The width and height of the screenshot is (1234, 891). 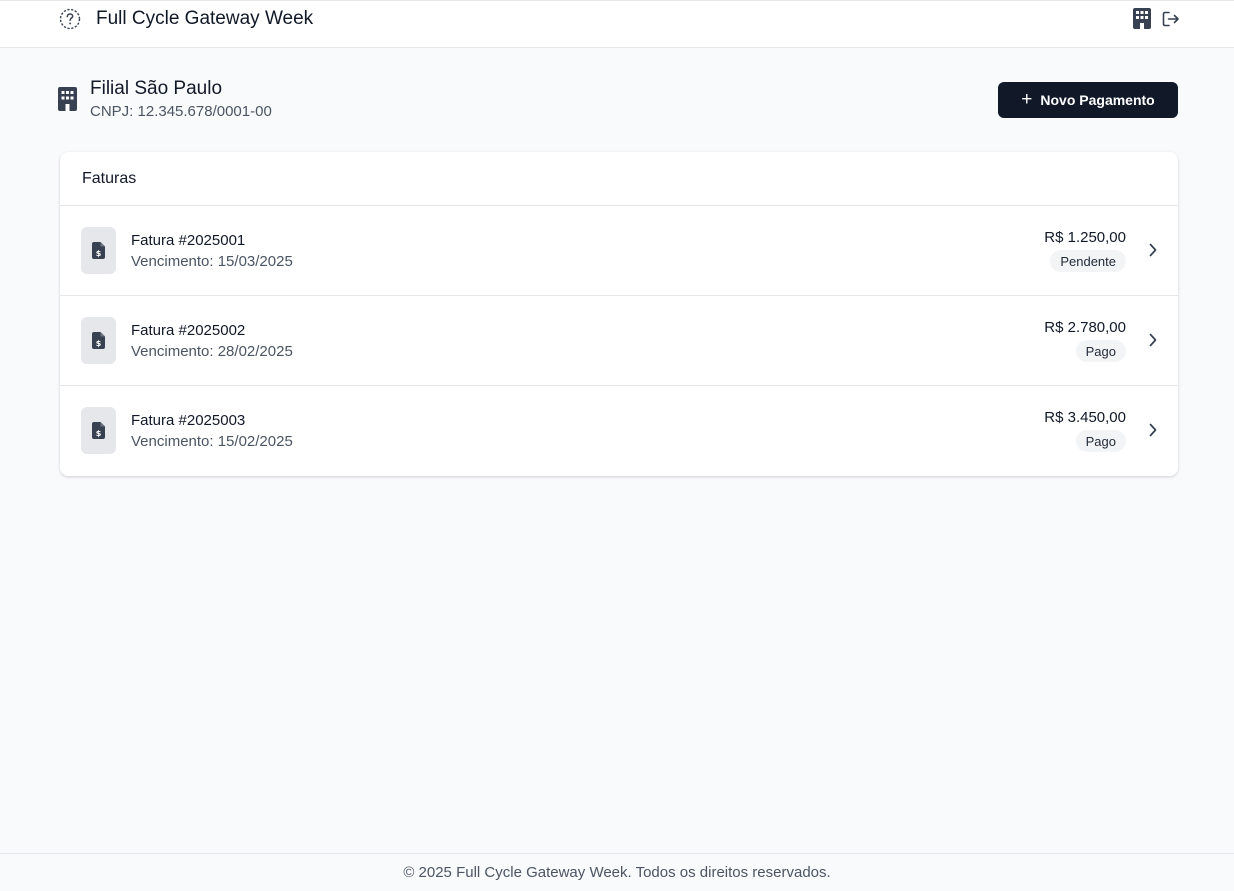 What do you see at coordinates (212, 351) in the screenshot?
I see `invoice-due-date: Vencimento: 28/02/2025` at bounding box center [212, 351].